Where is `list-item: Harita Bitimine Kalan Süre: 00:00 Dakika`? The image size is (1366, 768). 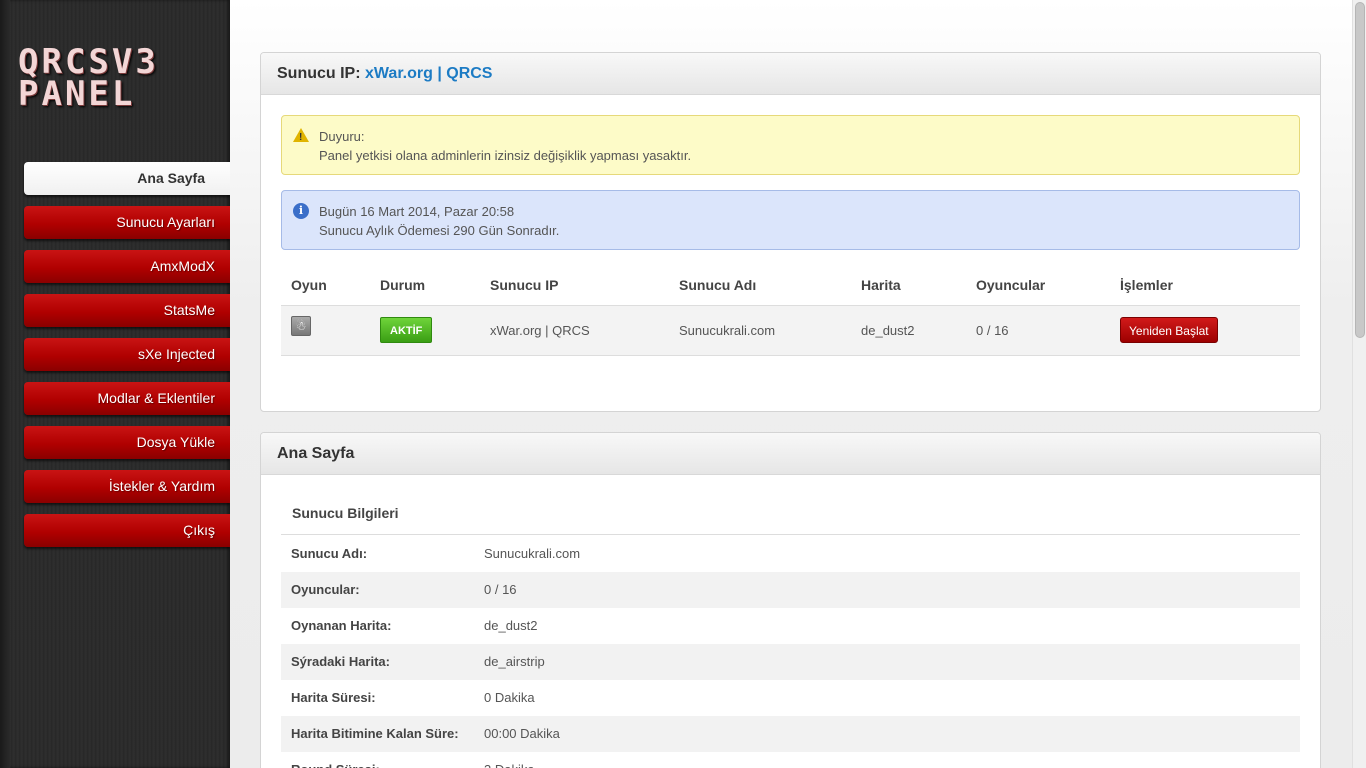
list-item: Harita Bitimine Kalan Süre: 00:00 Dakika is located at coordinates (790, 734).